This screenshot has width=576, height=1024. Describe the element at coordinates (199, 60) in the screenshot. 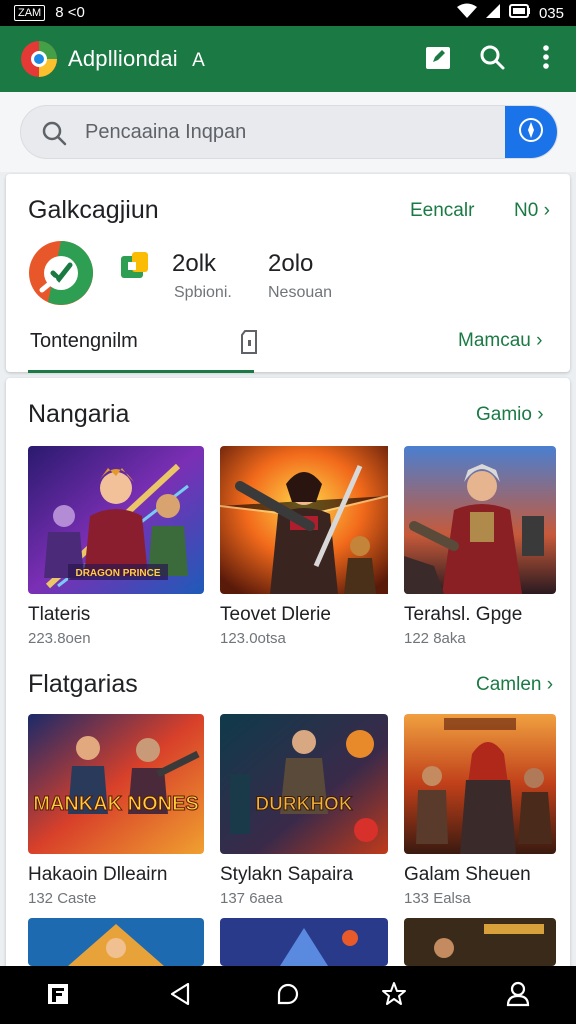

I see `app-title-suffix: A` at that location.